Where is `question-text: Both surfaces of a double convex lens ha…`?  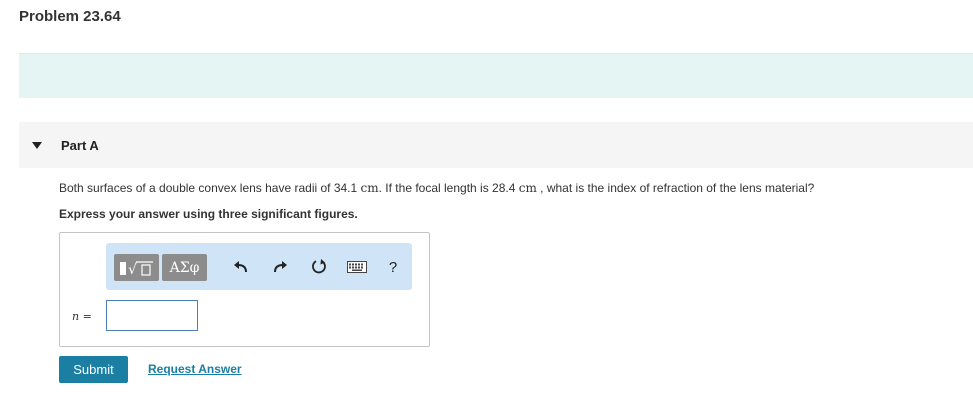 question-text: Both surfaces of a double convex lens ha… is located at coordinates (436, 188).